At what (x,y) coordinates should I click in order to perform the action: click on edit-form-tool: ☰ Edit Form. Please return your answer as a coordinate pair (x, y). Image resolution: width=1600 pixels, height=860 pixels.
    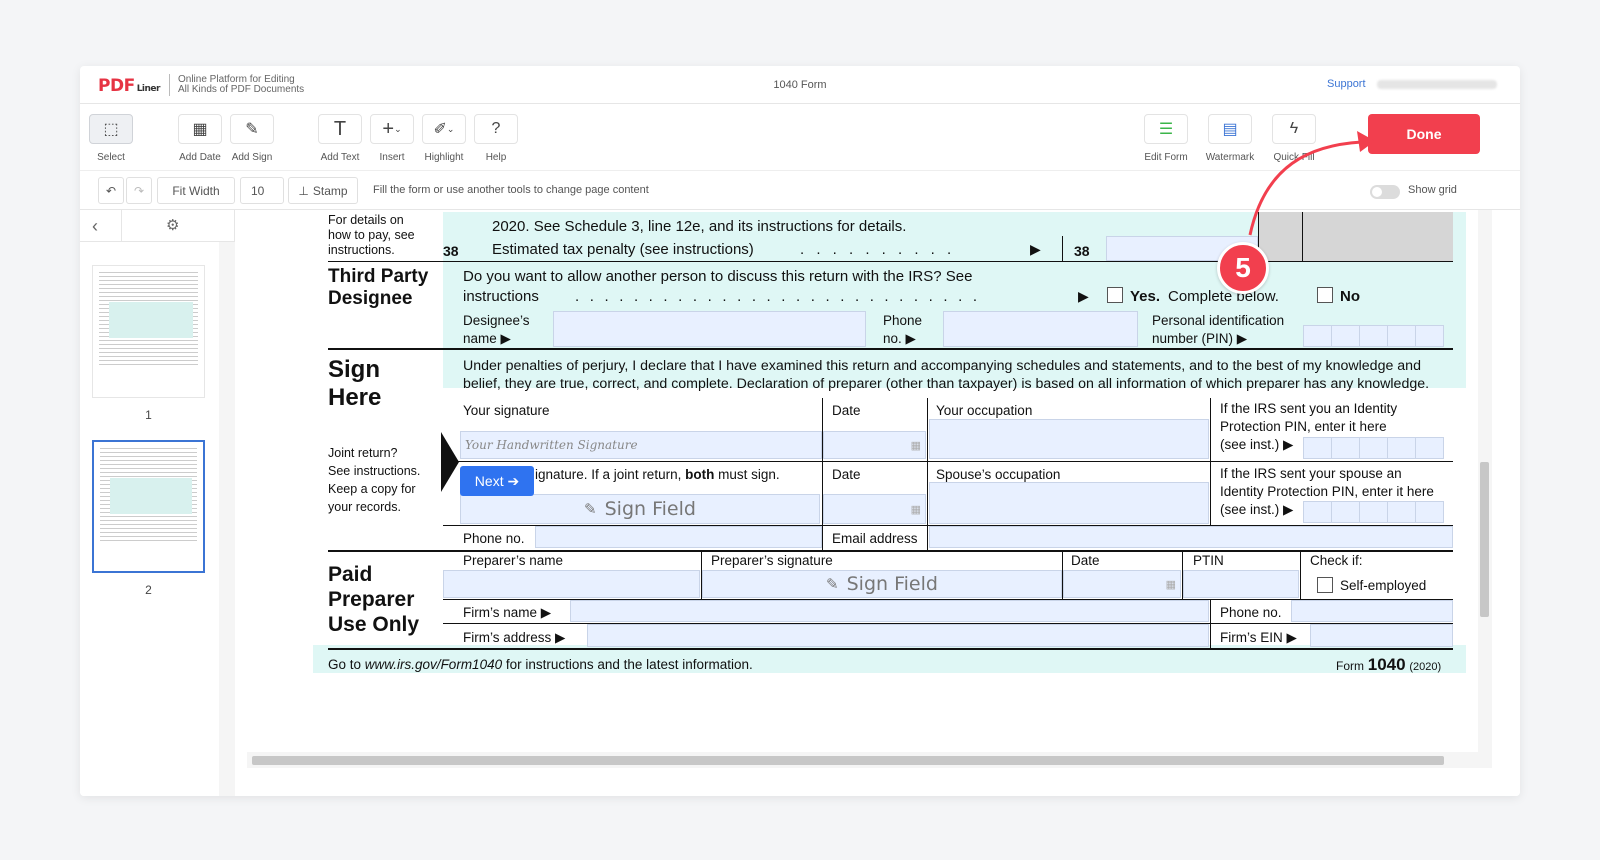
    Looking at the image, I should click on (1166, 138).